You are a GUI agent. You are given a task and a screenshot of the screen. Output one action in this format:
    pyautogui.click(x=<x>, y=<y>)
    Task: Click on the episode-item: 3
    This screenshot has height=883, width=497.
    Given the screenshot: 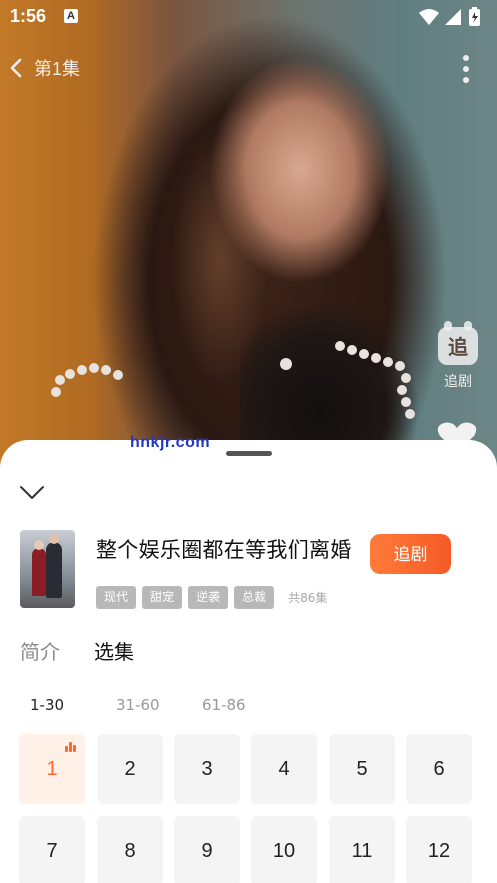 What is the action you would take?
    pyautogui.click(x=207, y=769)
    